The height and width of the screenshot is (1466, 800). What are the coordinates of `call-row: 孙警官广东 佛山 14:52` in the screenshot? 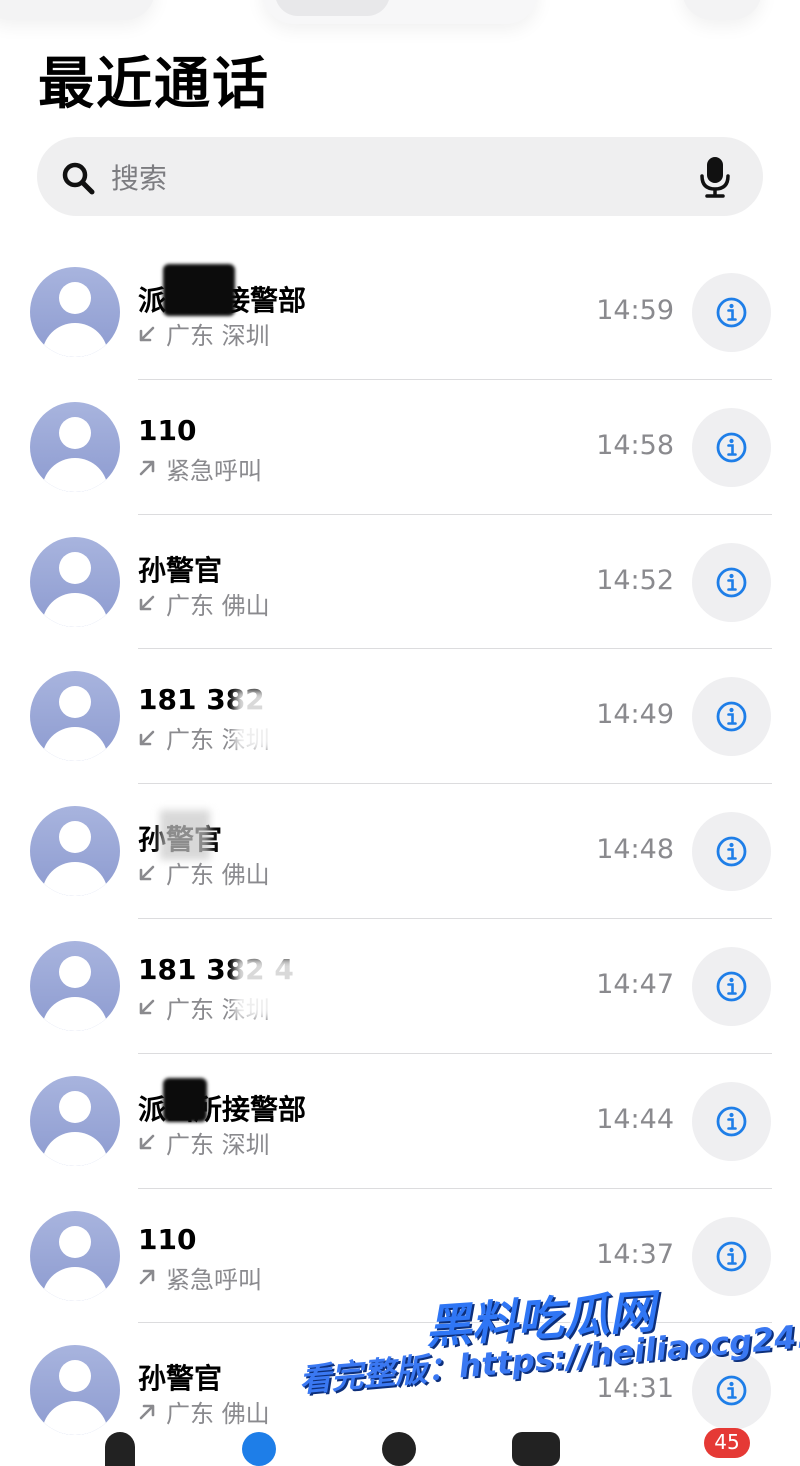 It's located at (400, 582).